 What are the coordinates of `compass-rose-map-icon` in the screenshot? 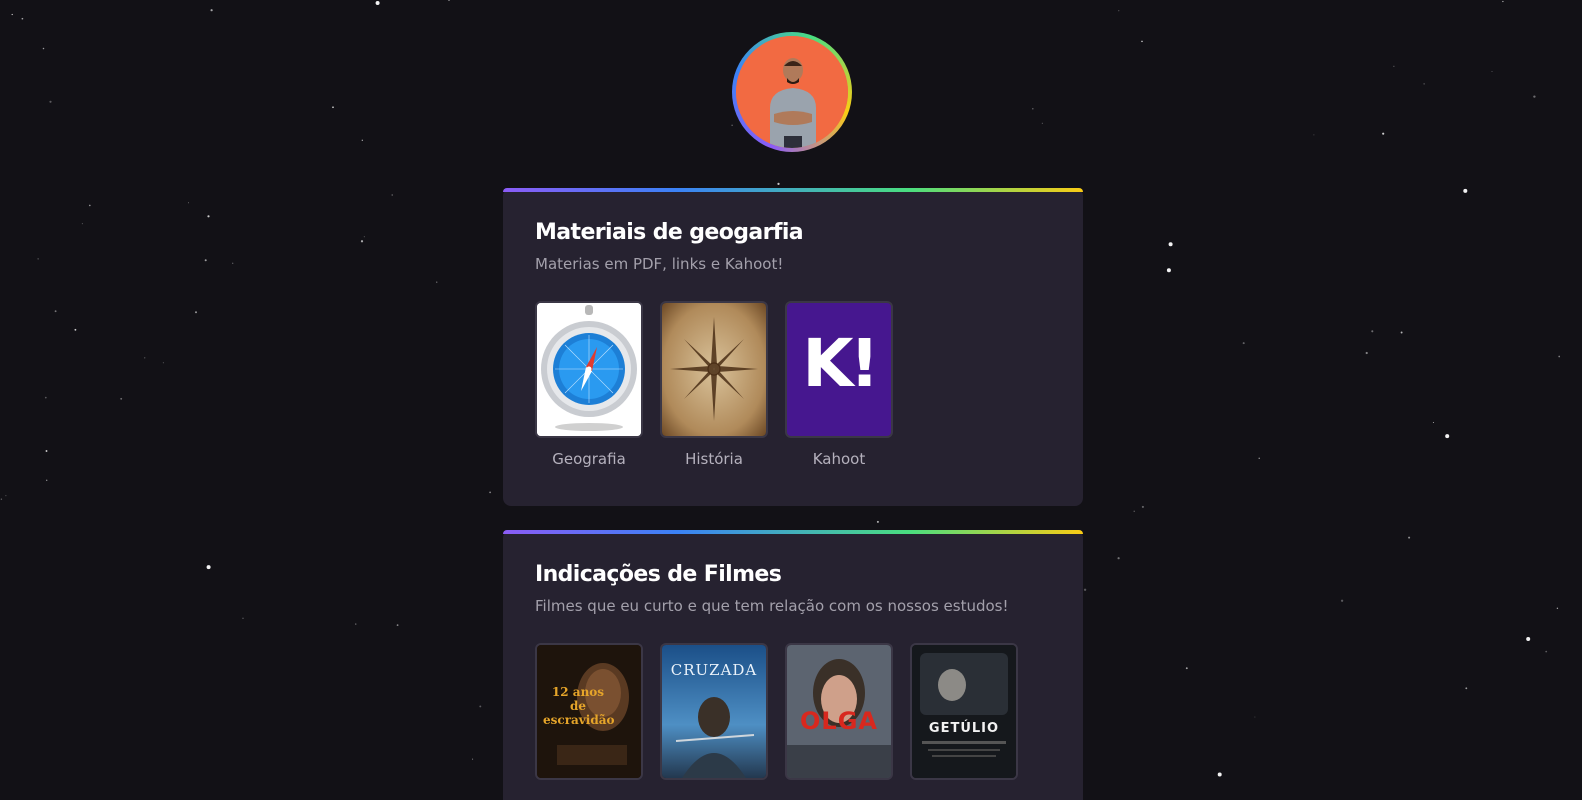 It's located at (714, 369).